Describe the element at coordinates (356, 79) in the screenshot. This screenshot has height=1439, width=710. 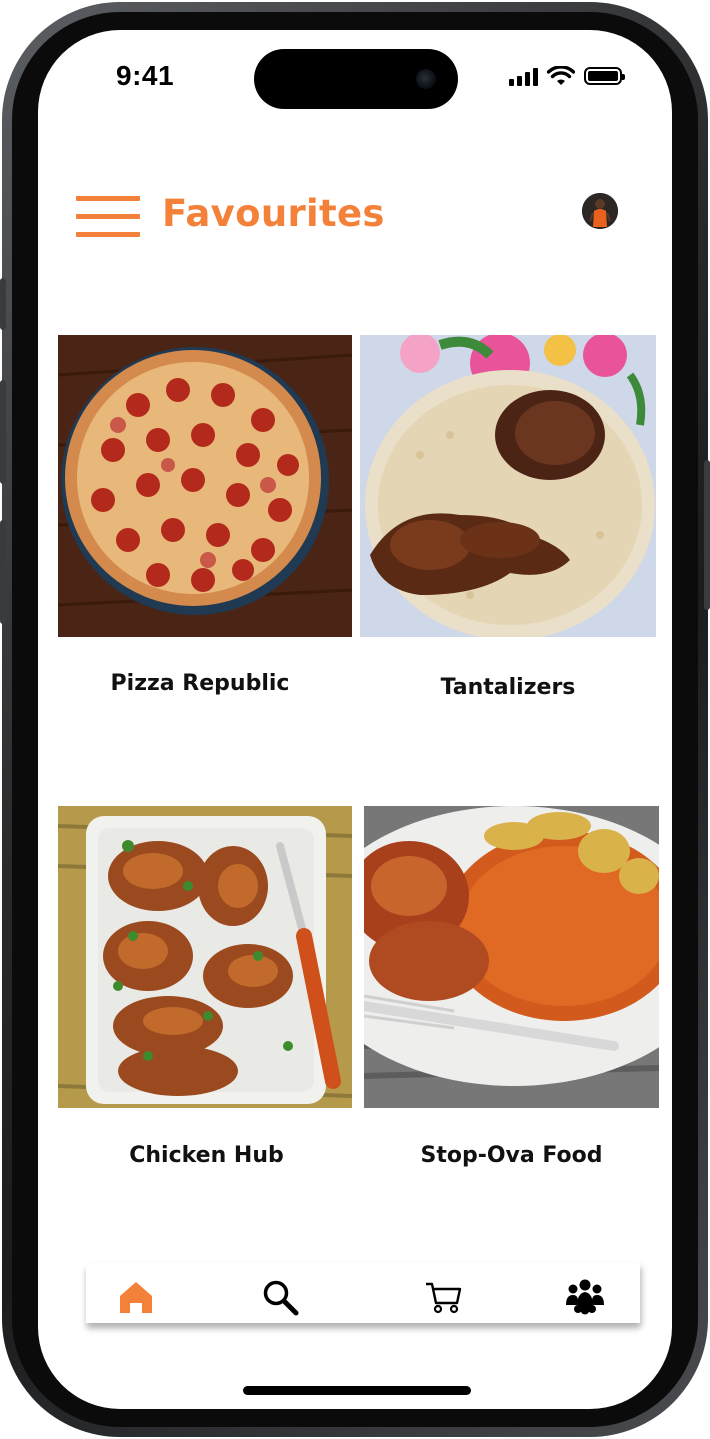
I see `dynamic-island` at that location.